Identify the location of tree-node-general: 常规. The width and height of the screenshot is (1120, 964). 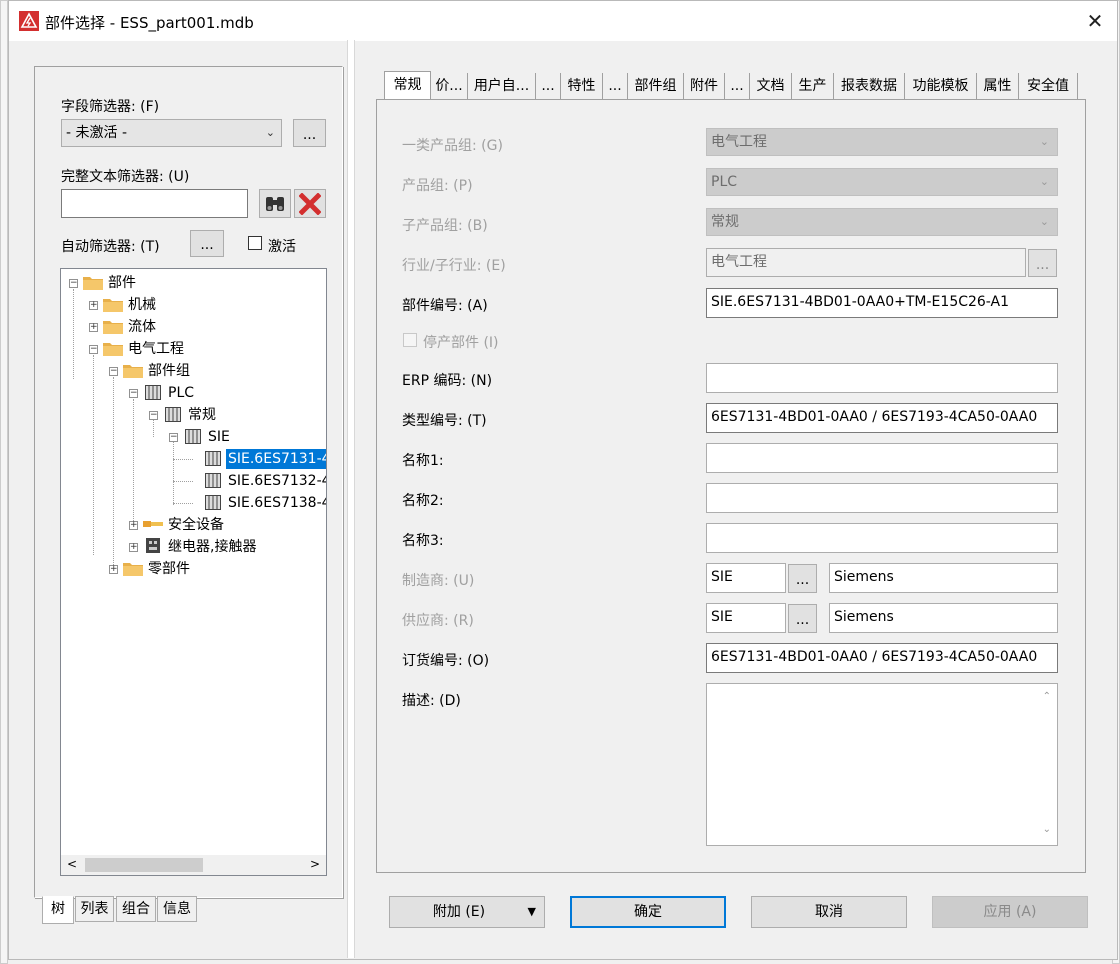
(202, 415).